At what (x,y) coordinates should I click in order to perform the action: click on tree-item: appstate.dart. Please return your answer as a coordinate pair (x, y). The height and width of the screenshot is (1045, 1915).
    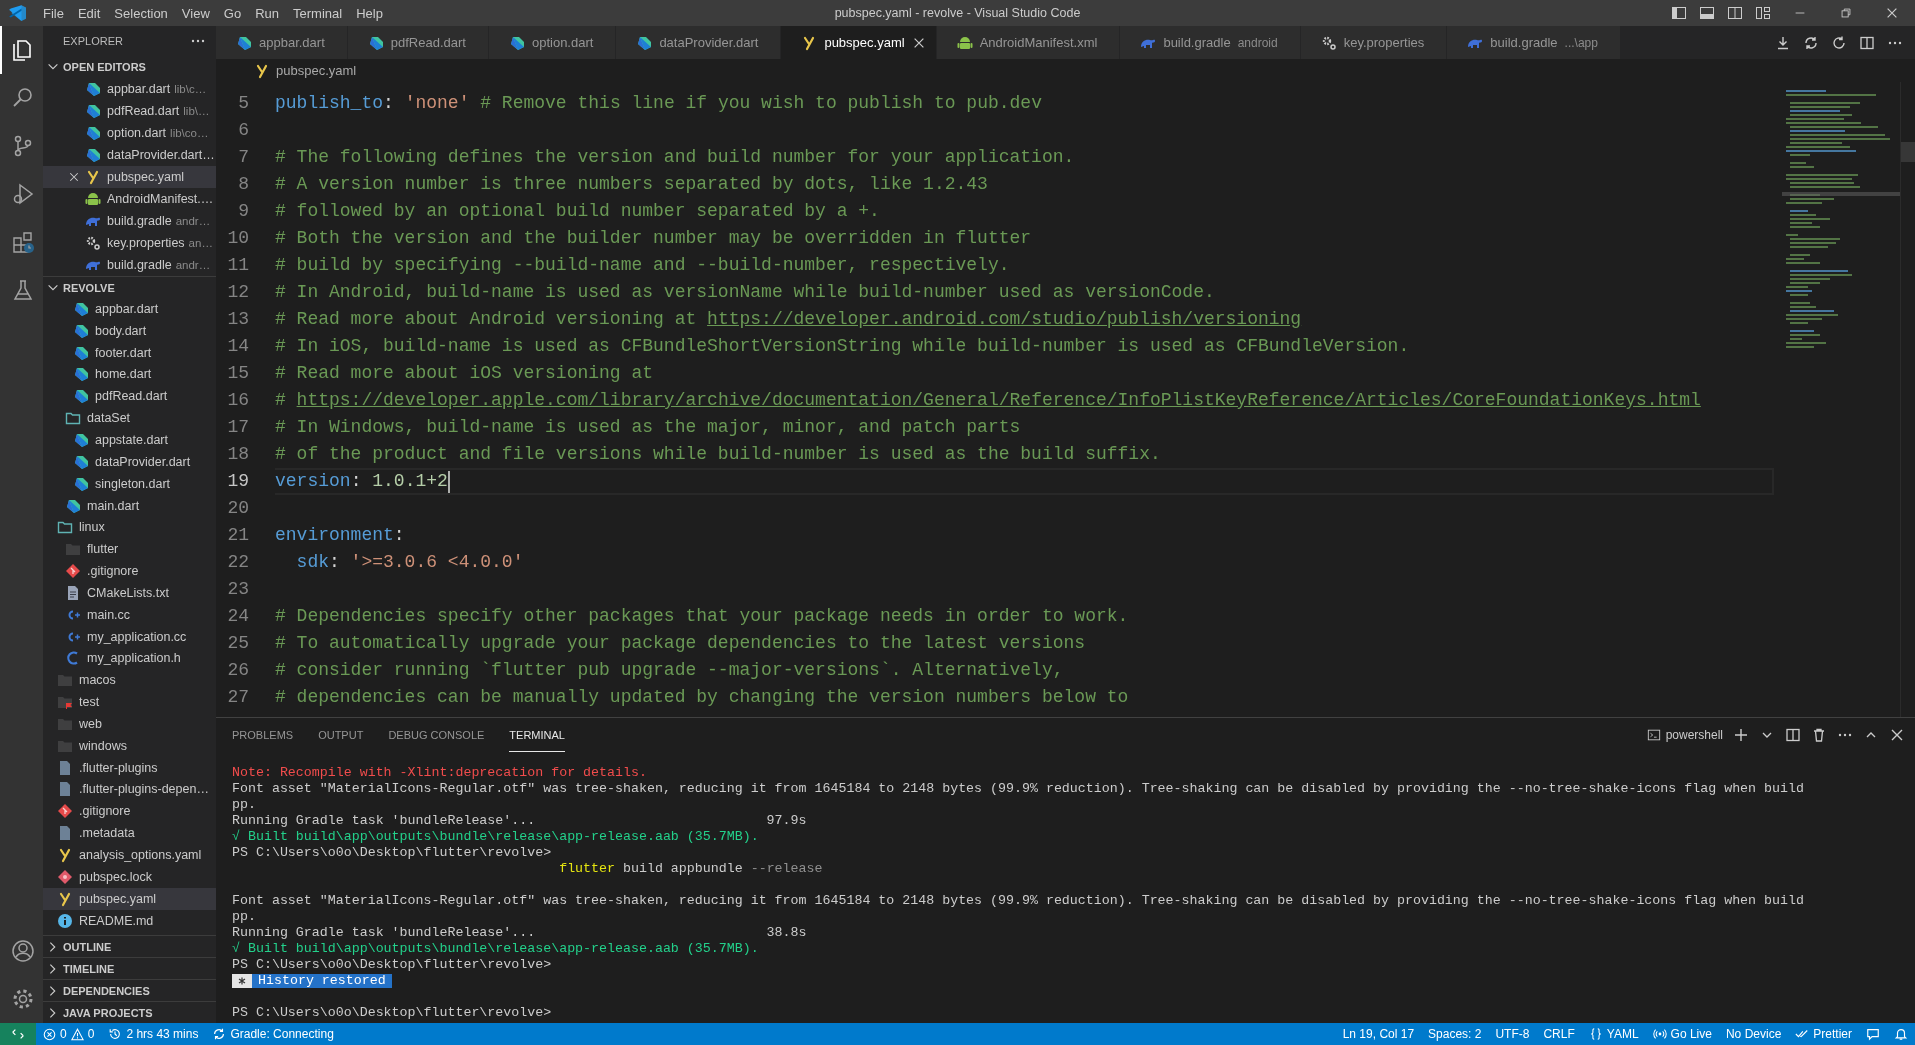
    Looking at the image, I should click on (129, 440).